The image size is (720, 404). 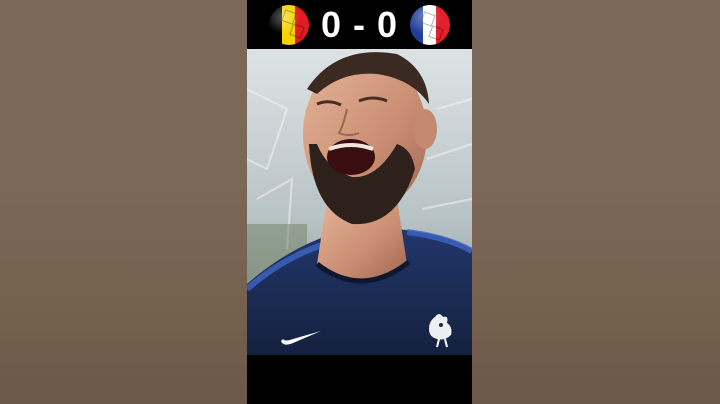 What do you see at coordinates (288, 24) in the screenshot?
I see `belgium-flag-ball-icon` at bounding box center [288, 24].